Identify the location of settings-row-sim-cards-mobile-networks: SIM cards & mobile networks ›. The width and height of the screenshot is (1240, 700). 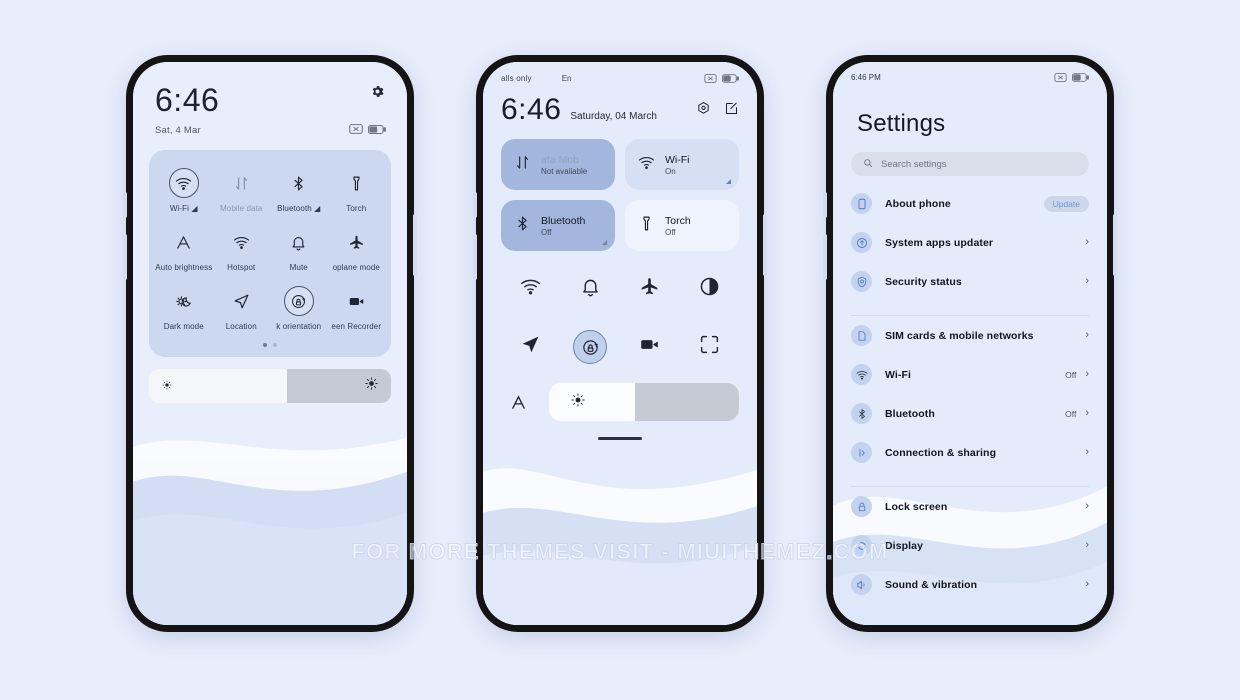
(970, 335).